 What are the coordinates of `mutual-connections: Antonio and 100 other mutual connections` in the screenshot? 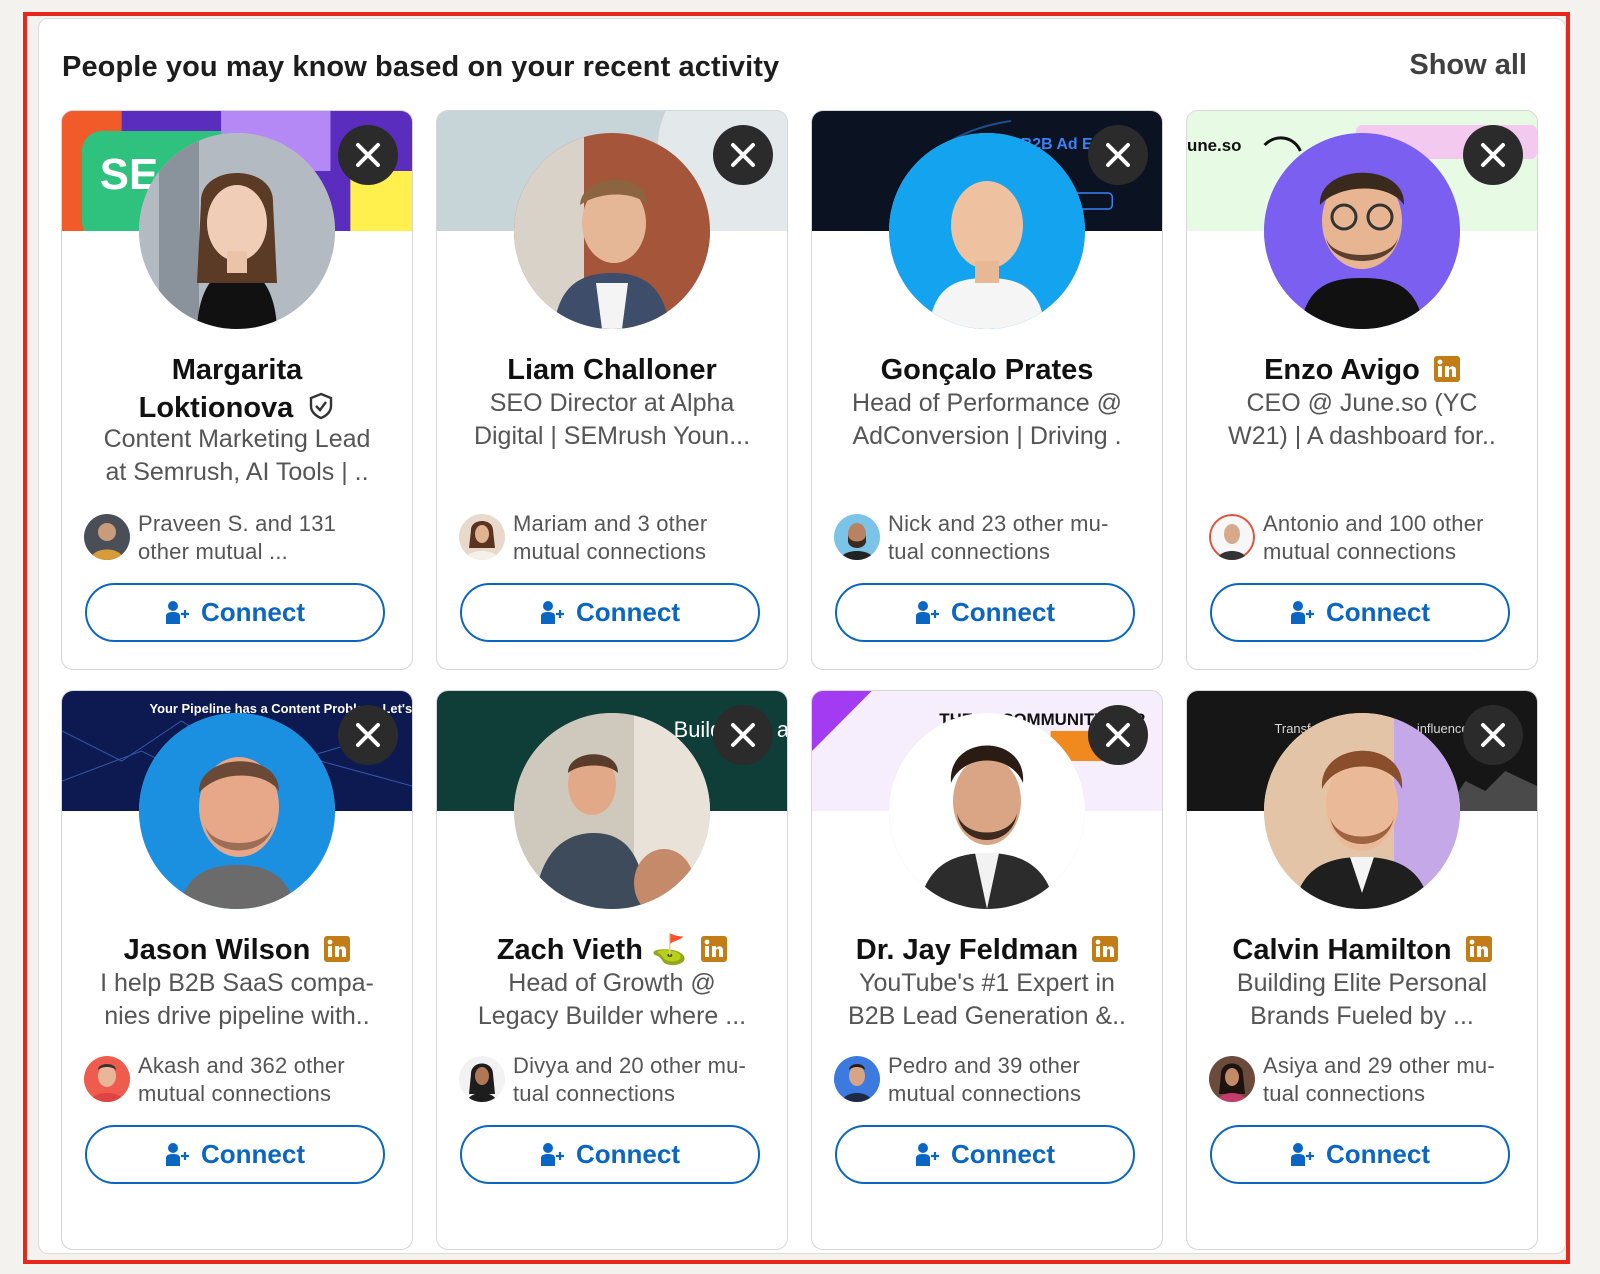 It's located at (1366, 538).